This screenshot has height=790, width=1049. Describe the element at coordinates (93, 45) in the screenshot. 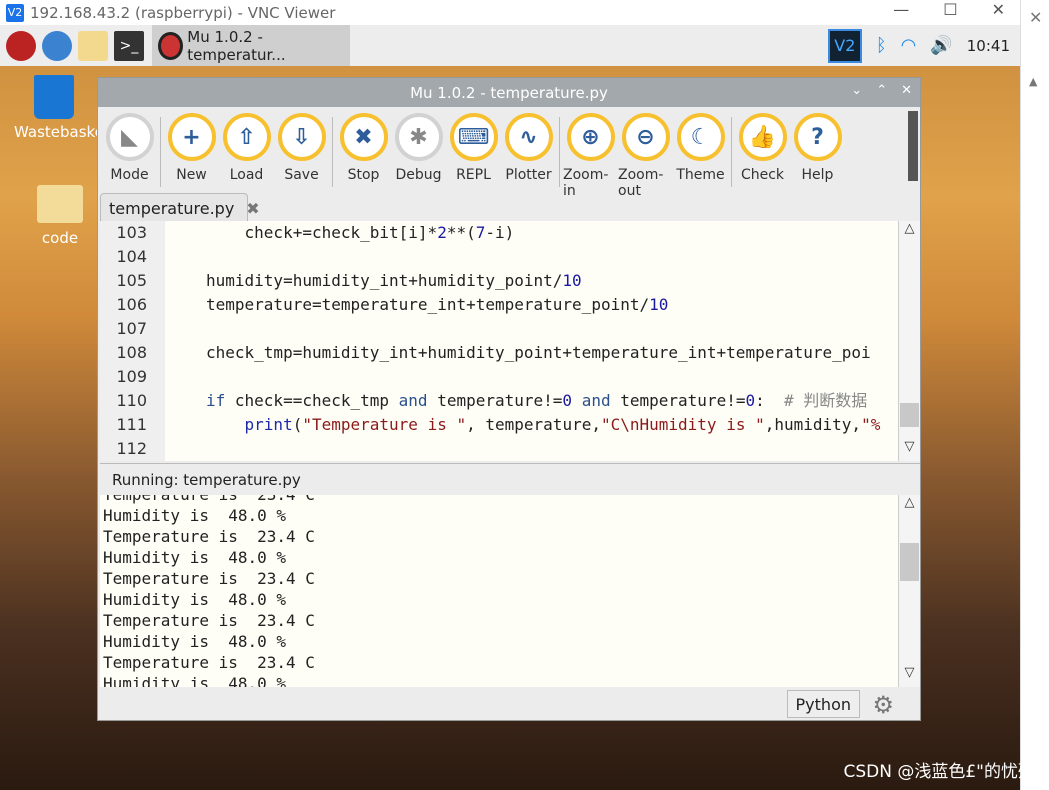

I see `file-manager-icon` at that location.